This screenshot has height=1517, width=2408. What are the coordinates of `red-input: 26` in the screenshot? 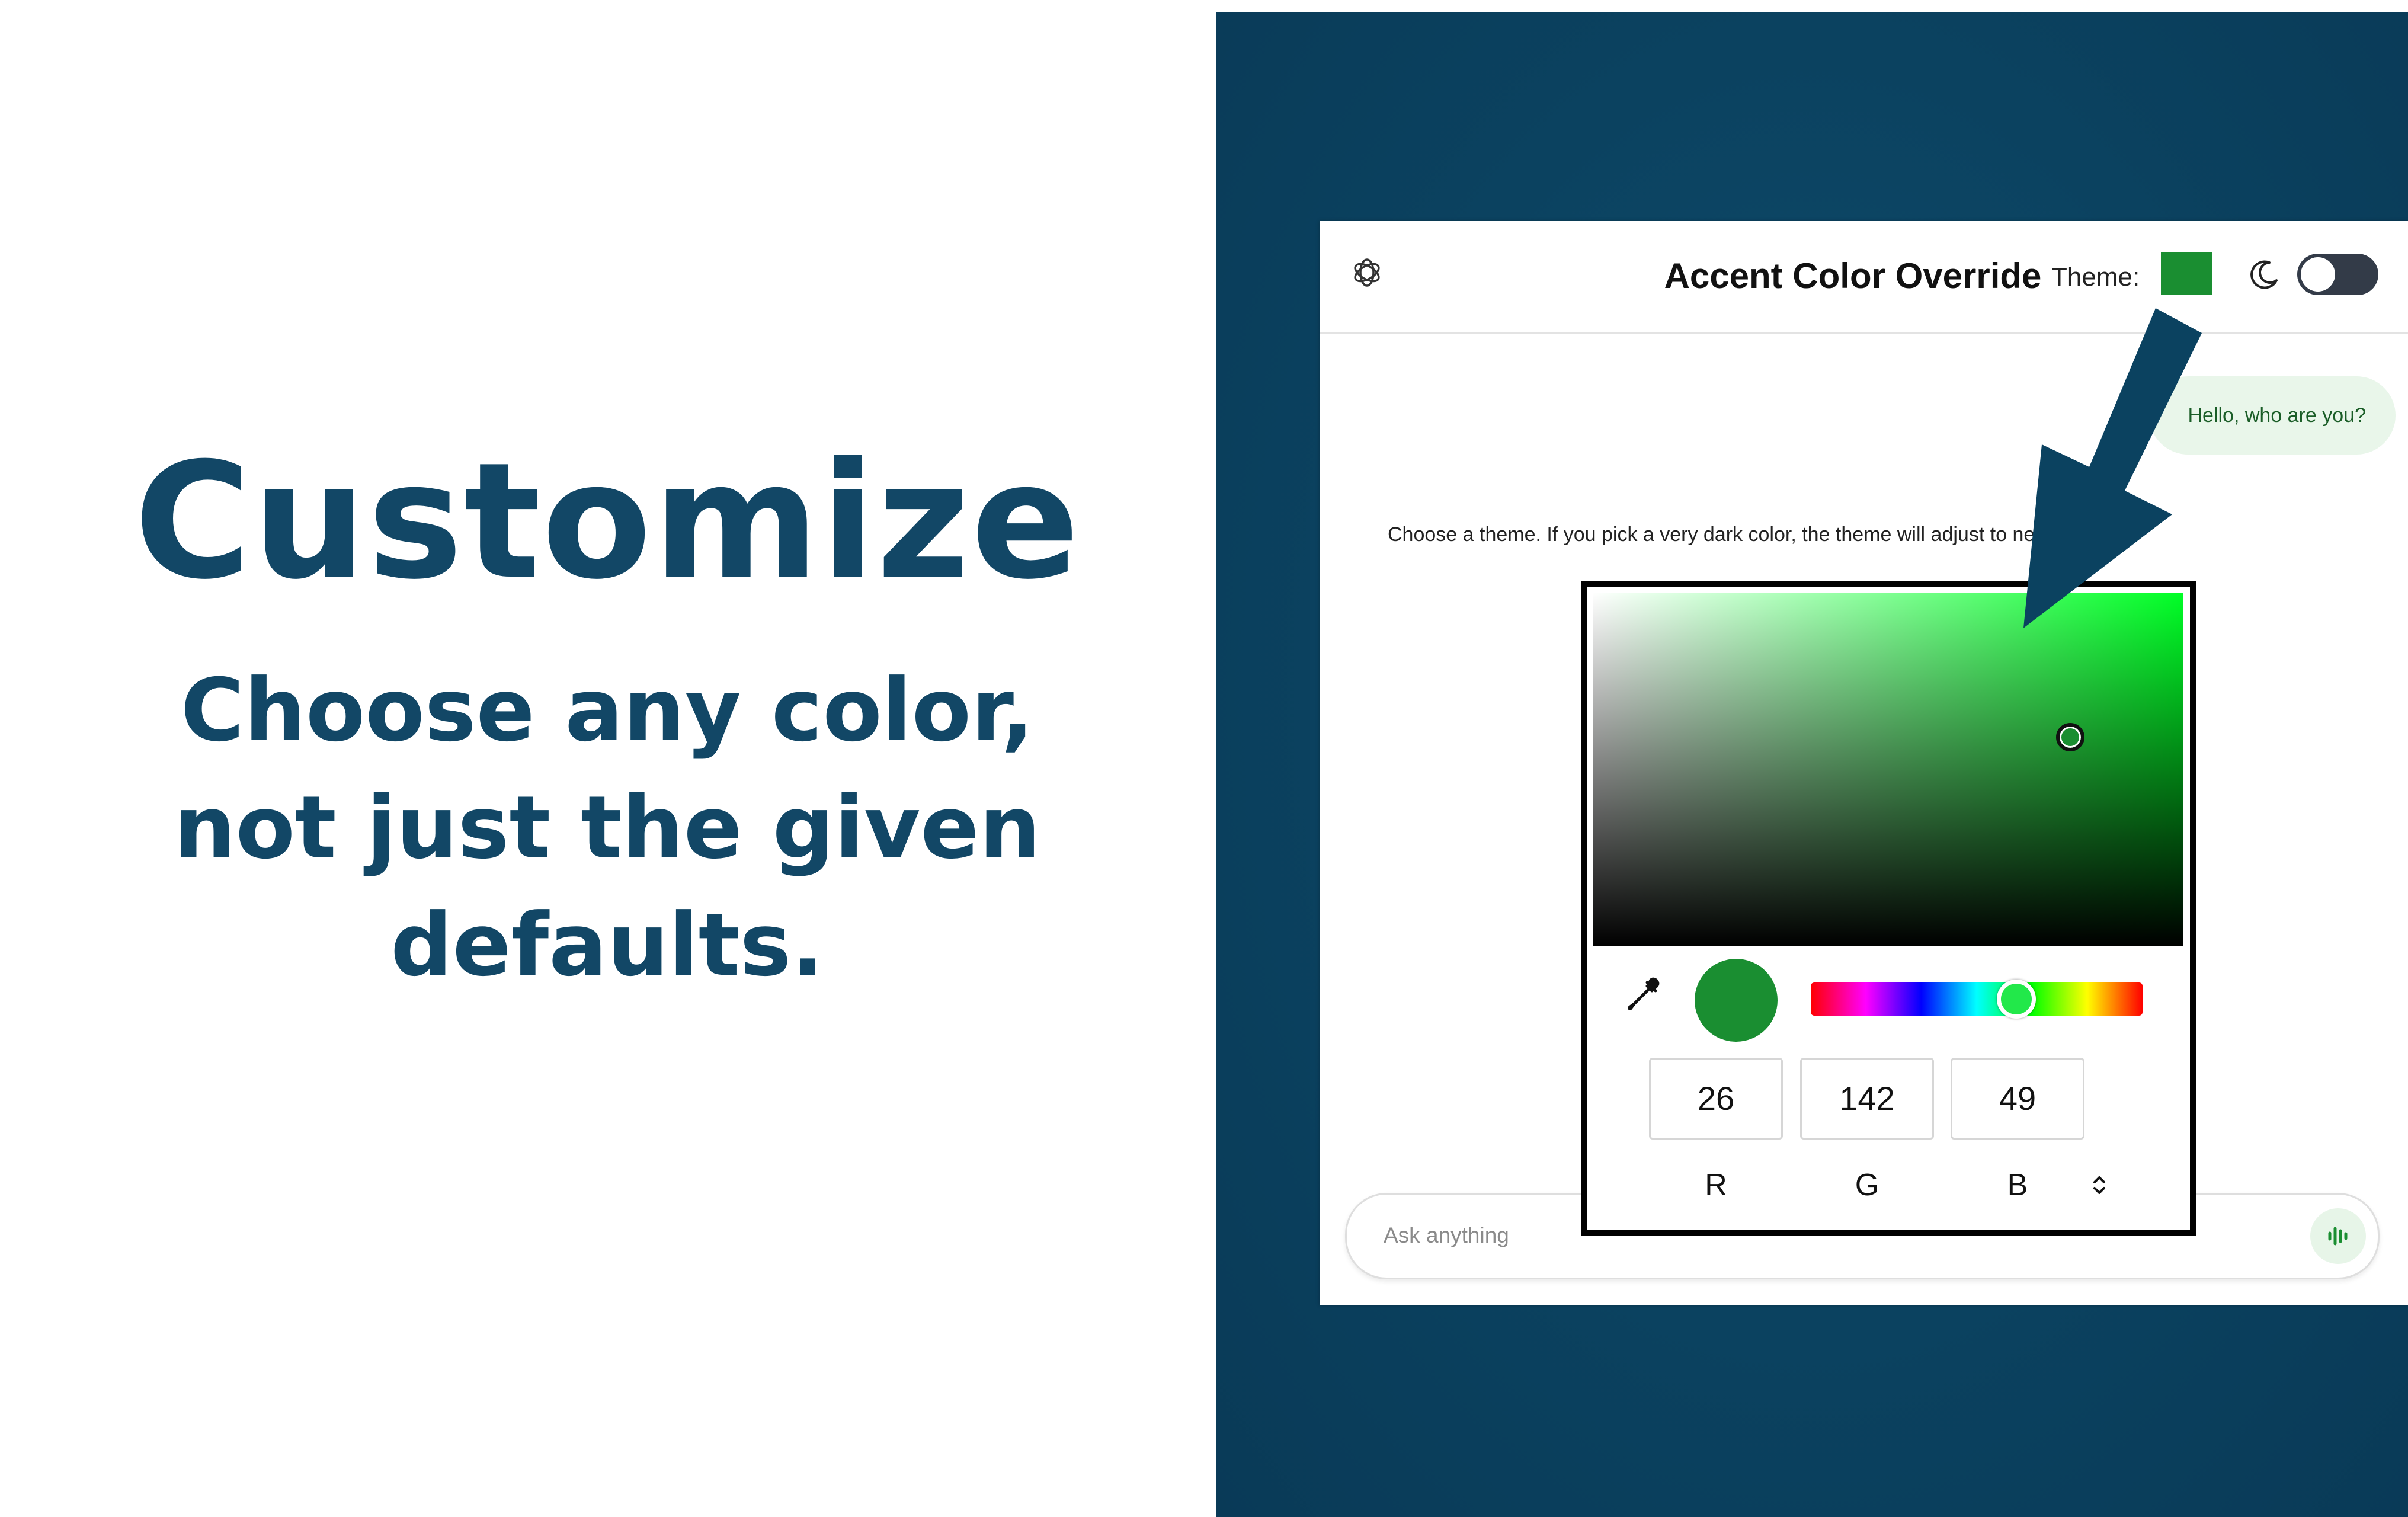 It's located at (1716, 1099).